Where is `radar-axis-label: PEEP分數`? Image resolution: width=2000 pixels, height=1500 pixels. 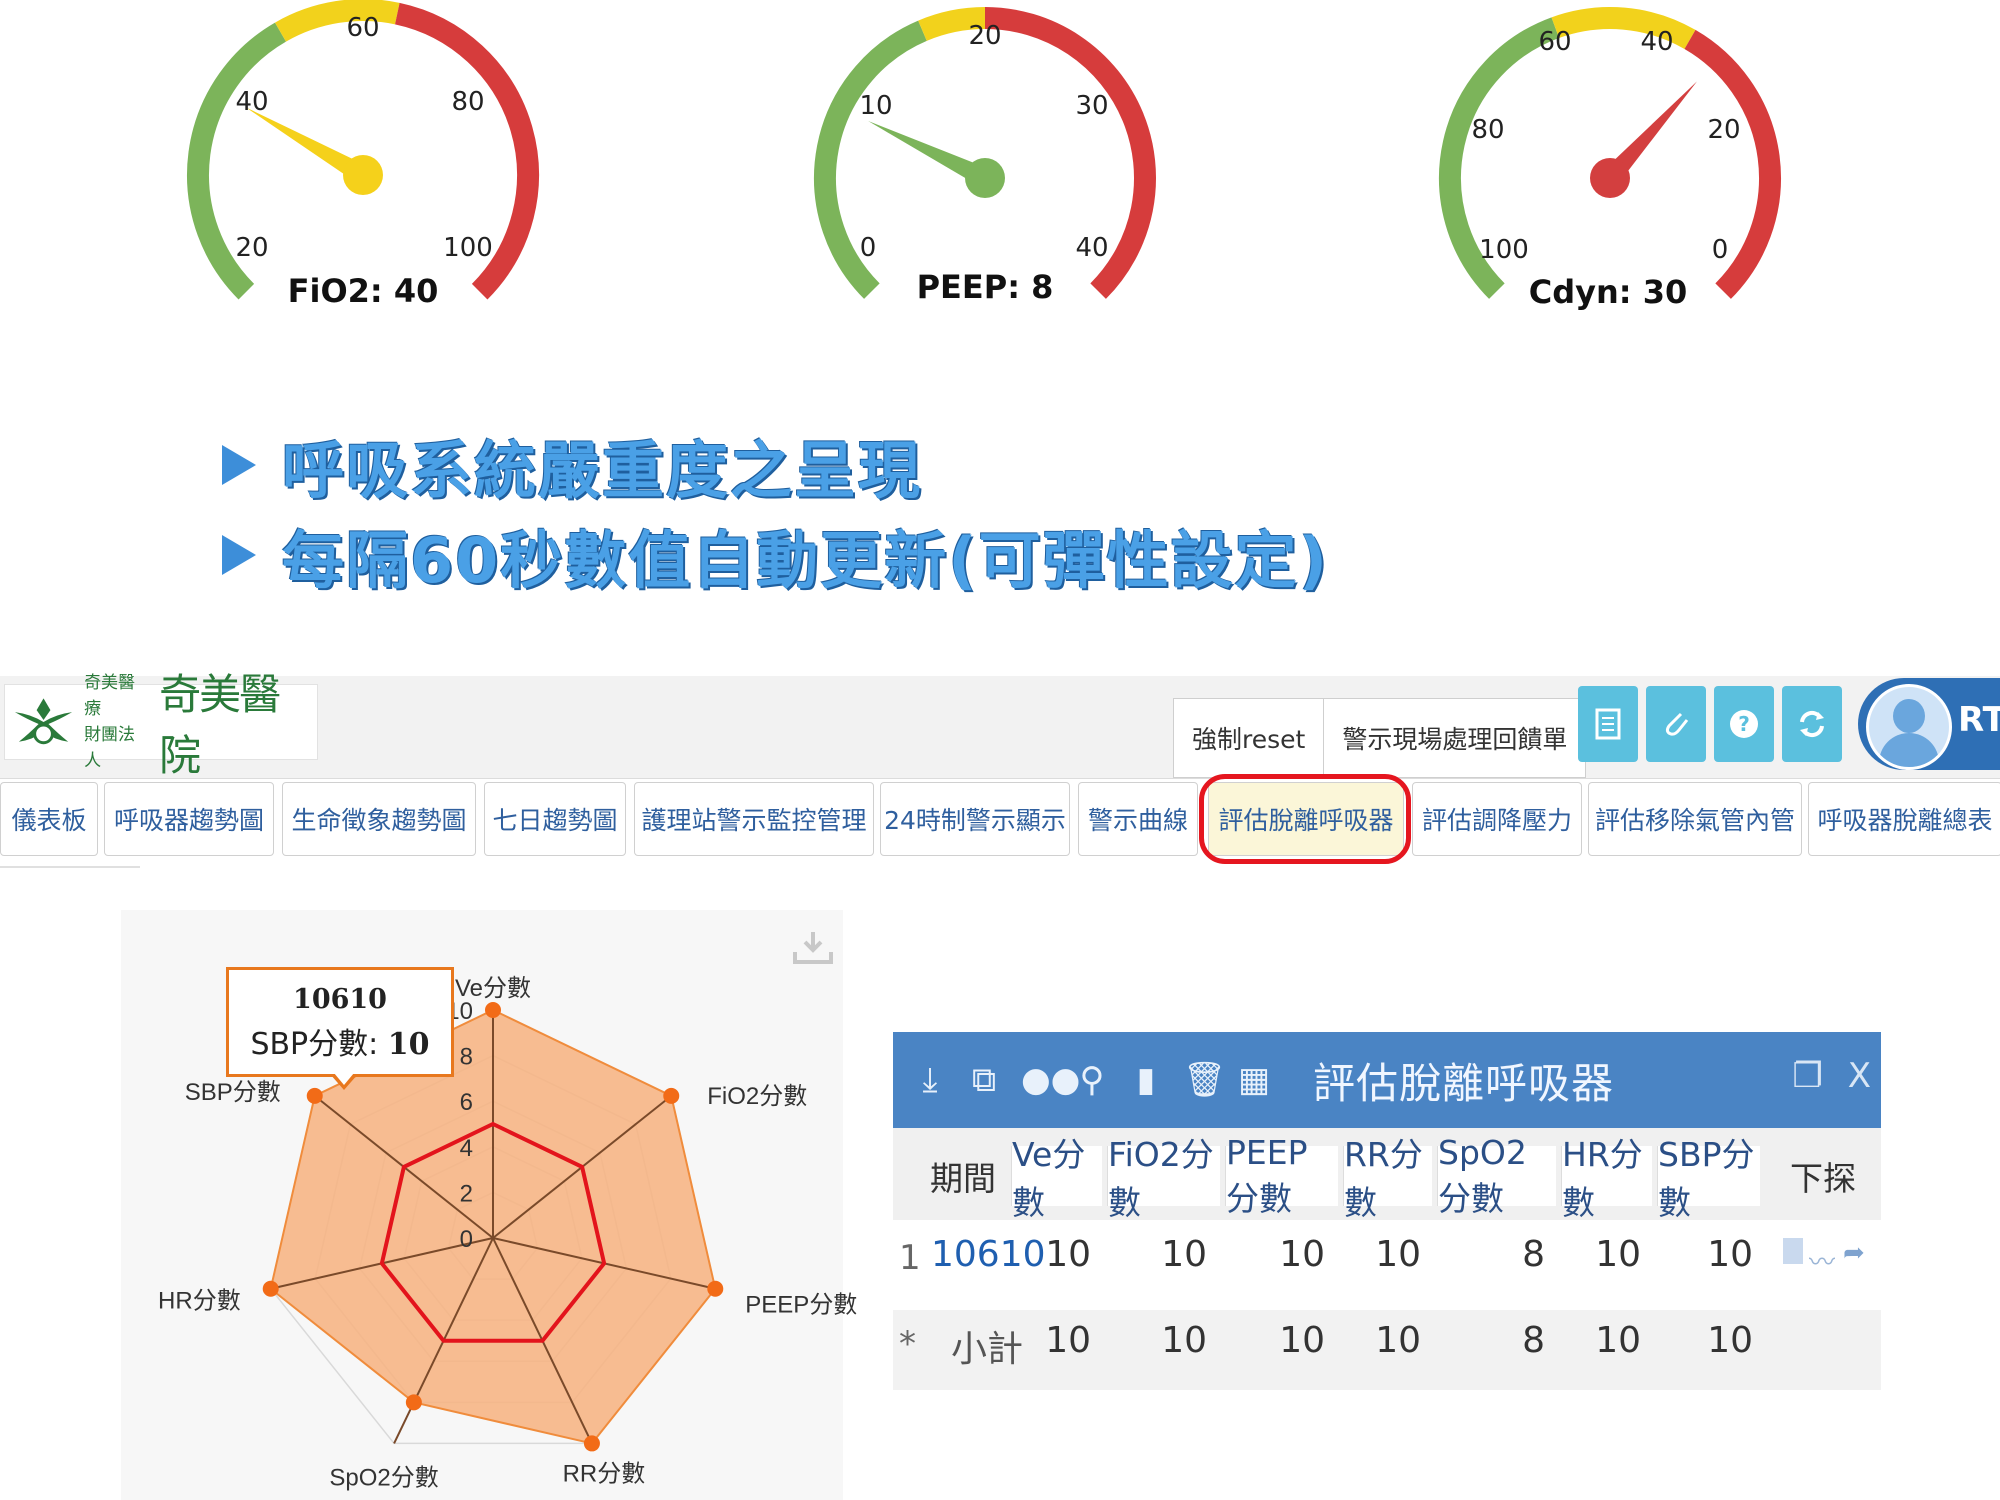 radar-axis-label: PEEP分數 is located at coordinates (801, 1305).